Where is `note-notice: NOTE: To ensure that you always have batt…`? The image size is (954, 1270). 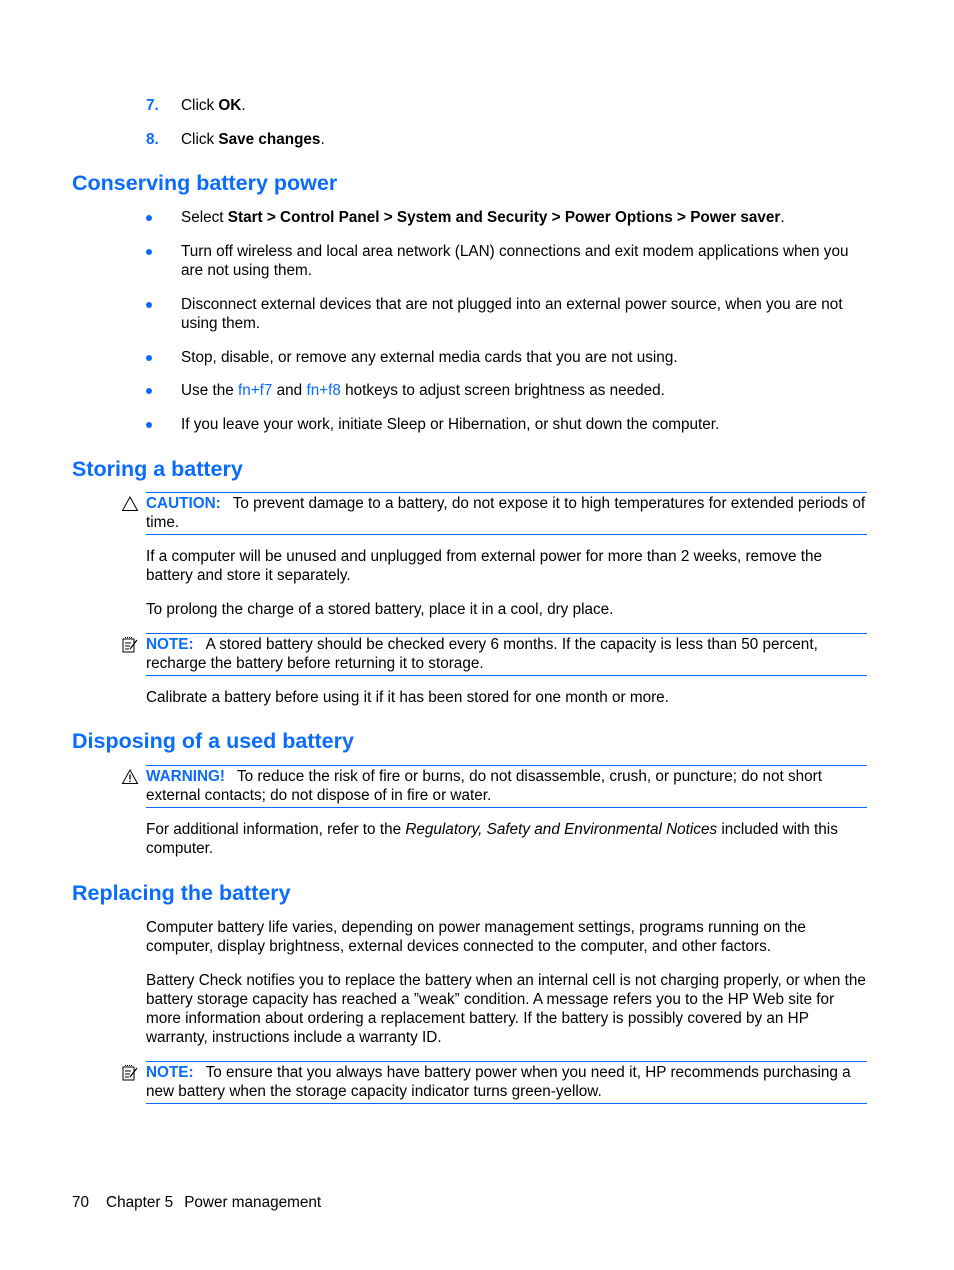 note-notice: NOTE: To ensure that you always have batt… is located at coordinates (494, 1082).